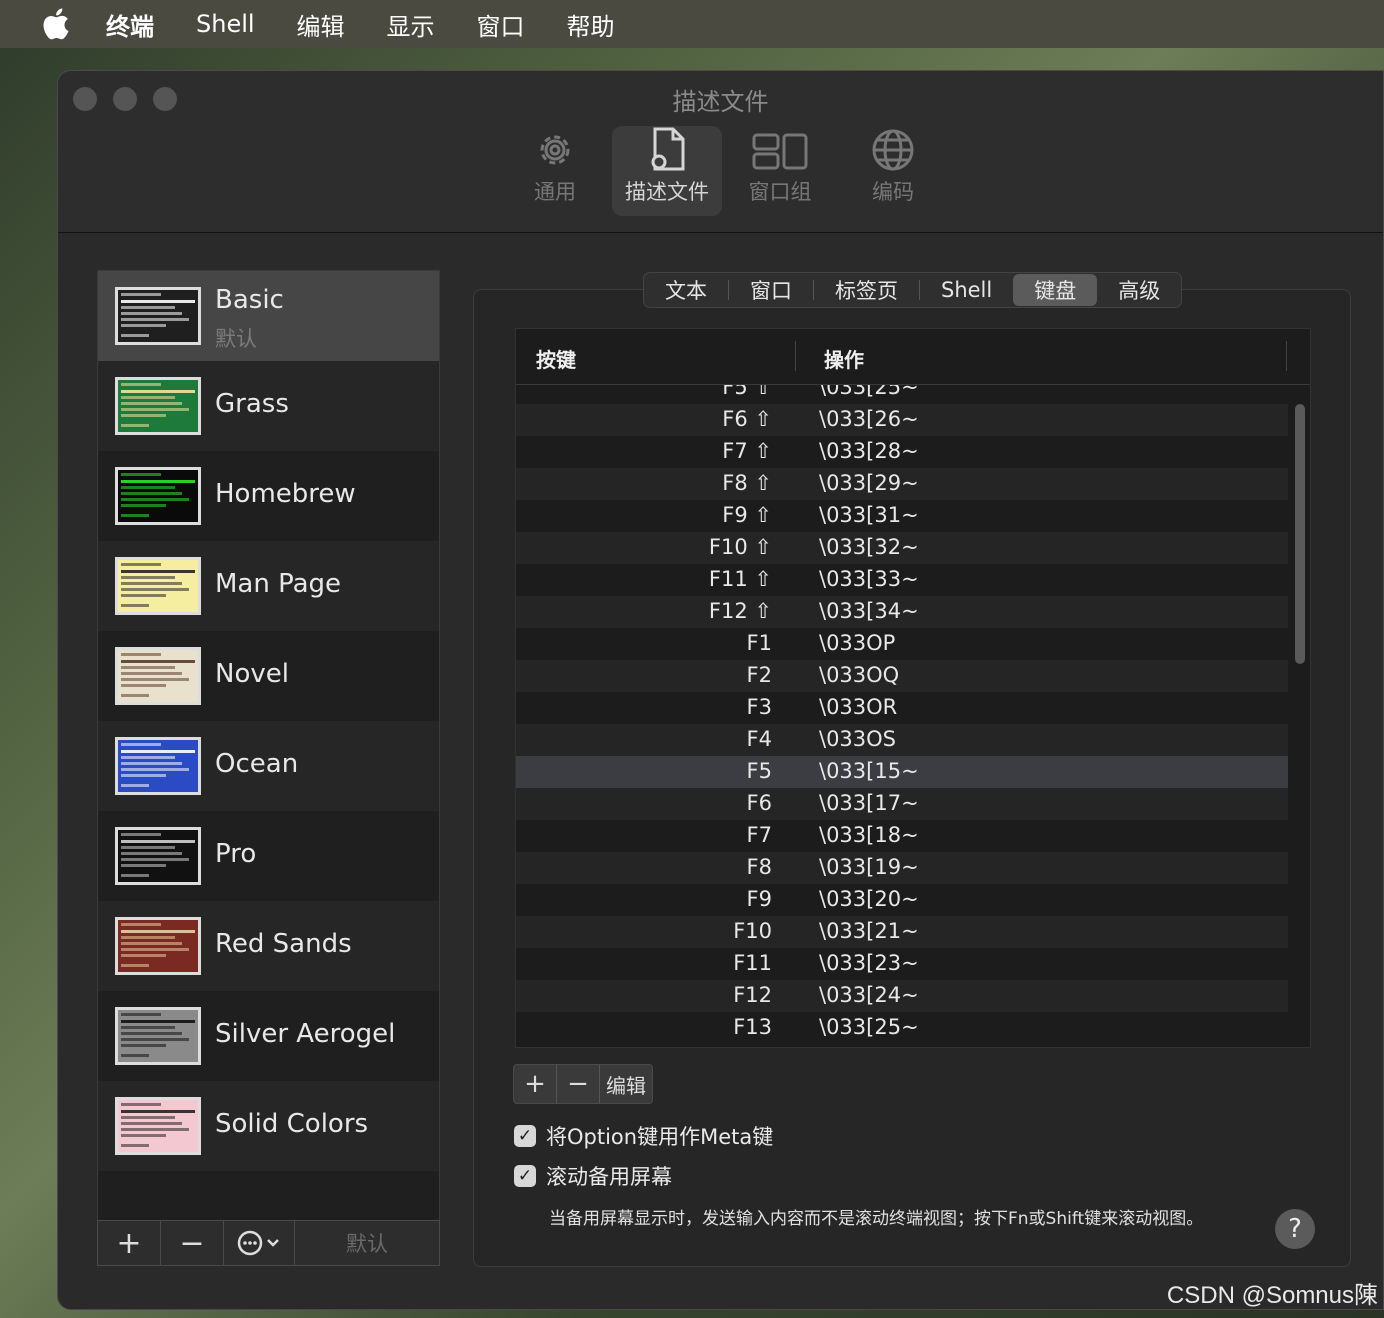 The width and height of the screenshot is (1384, 1318). I want to click on toolbar-general: 通用, so click(555, 171).